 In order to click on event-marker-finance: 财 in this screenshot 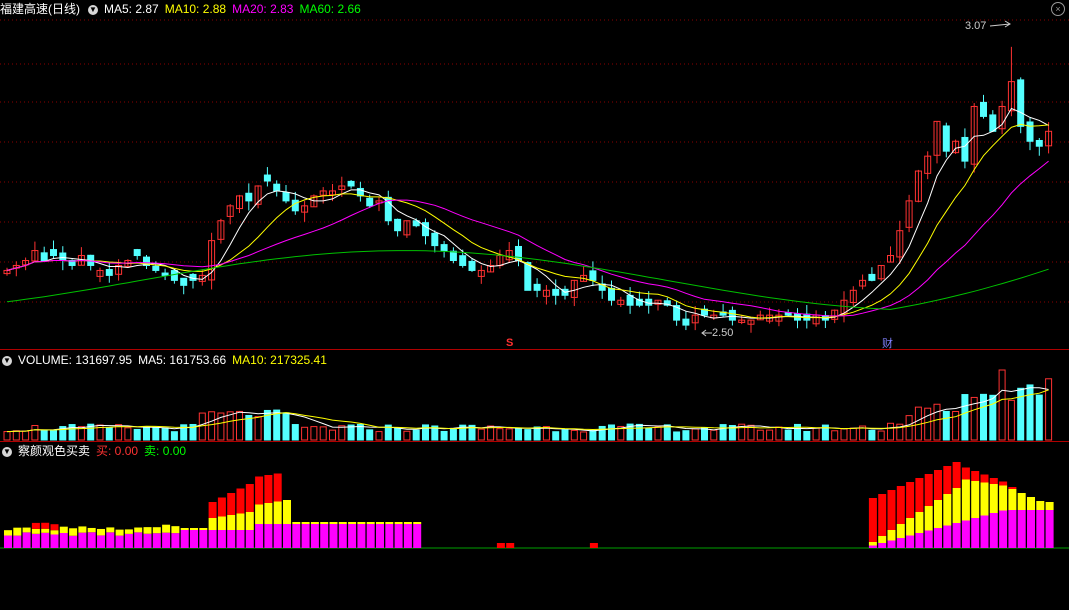, I will do `click(887, 343)`.